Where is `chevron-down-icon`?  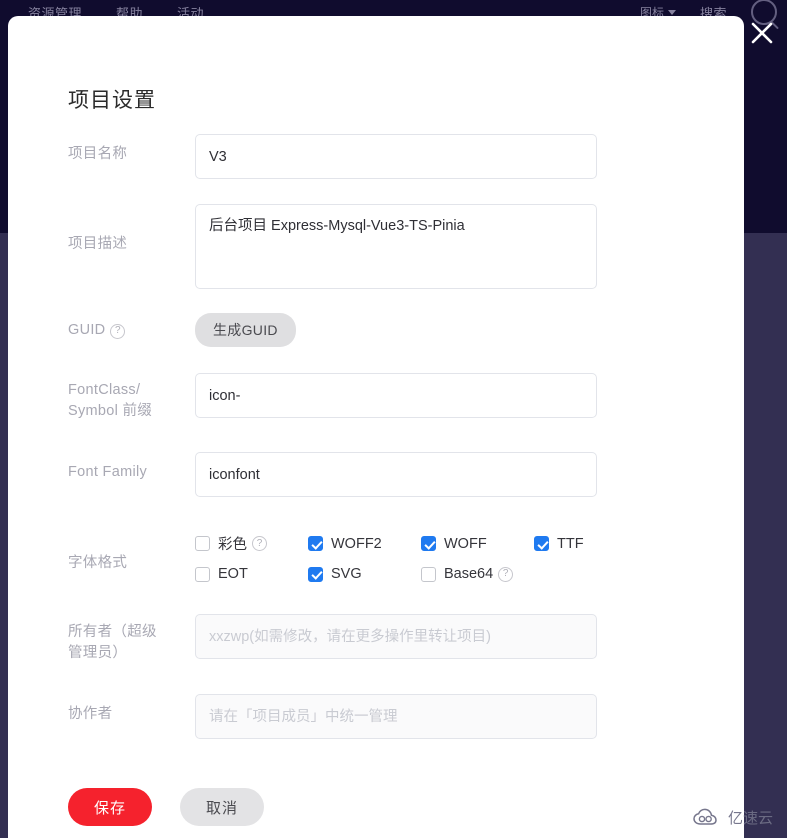 chevron-down-icon is located at coordinates (671, 12).